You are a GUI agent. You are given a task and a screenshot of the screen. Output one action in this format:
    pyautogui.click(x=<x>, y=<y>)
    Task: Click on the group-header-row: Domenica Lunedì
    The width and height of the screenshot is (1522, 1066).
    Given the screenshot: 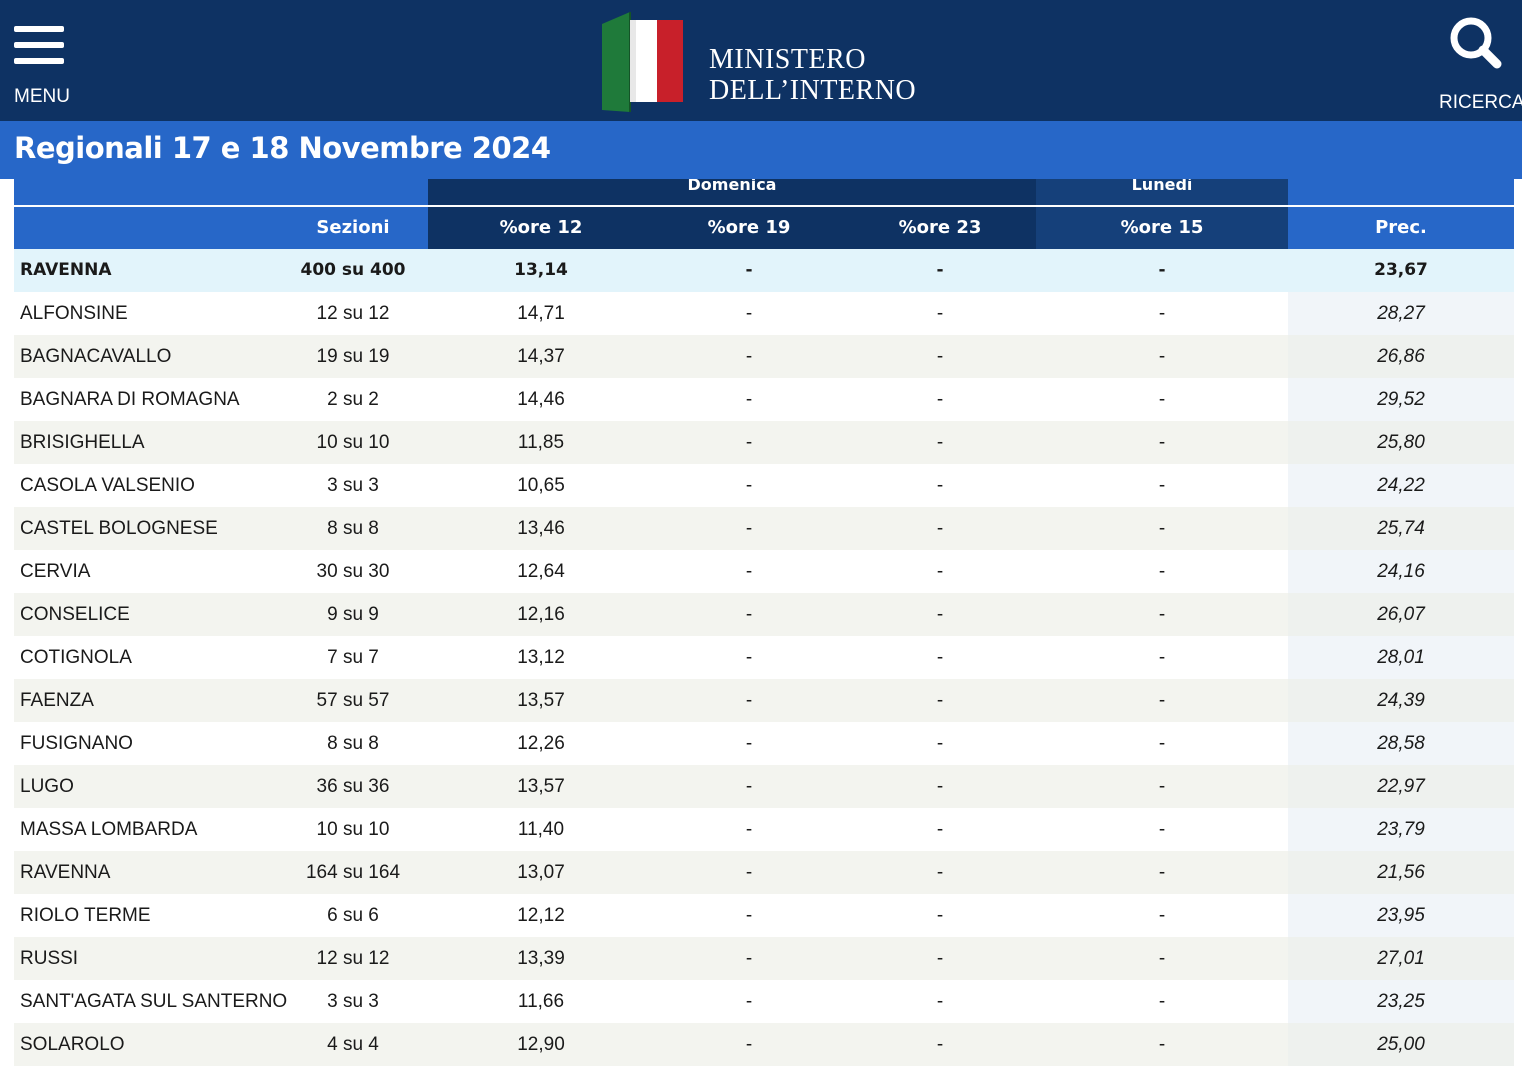 What is the action you would take?
    pyautogui.click(x=764, y=192)
    